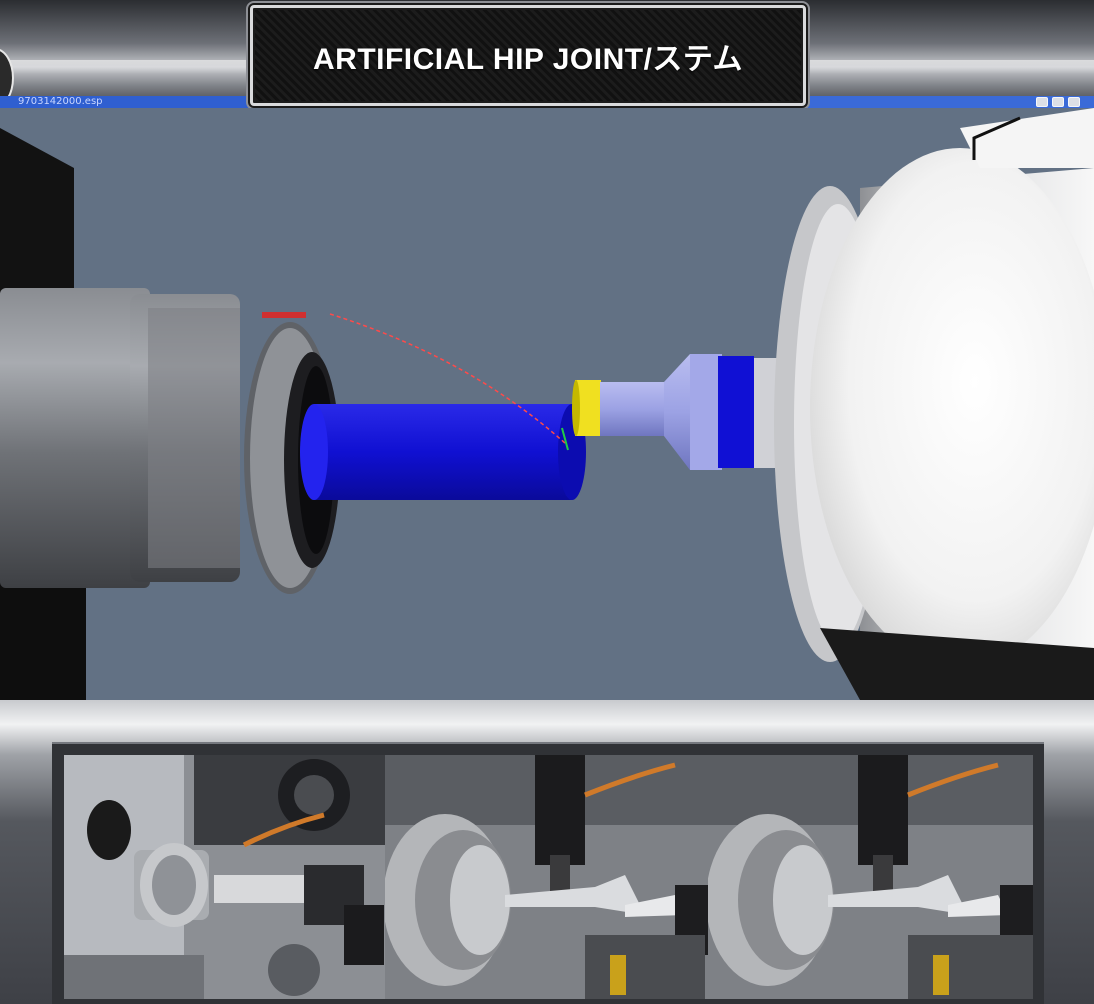  What do you see at coordinates (224, 877) in the screenshot?
I see `lathe-overview-photo` at bounding box center [224, 877].